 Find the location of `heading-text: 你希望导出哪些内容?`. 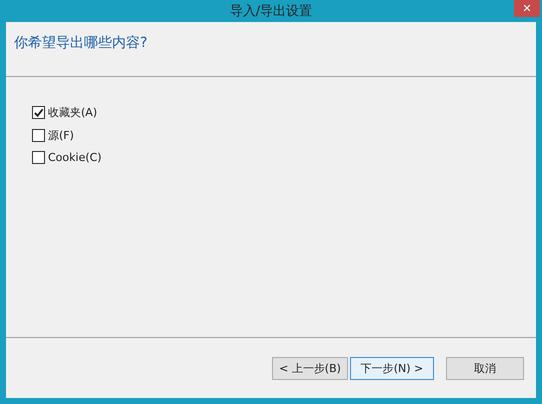

heading-text: 你希望导出哪些内容? is located at coordinates (81, 43).